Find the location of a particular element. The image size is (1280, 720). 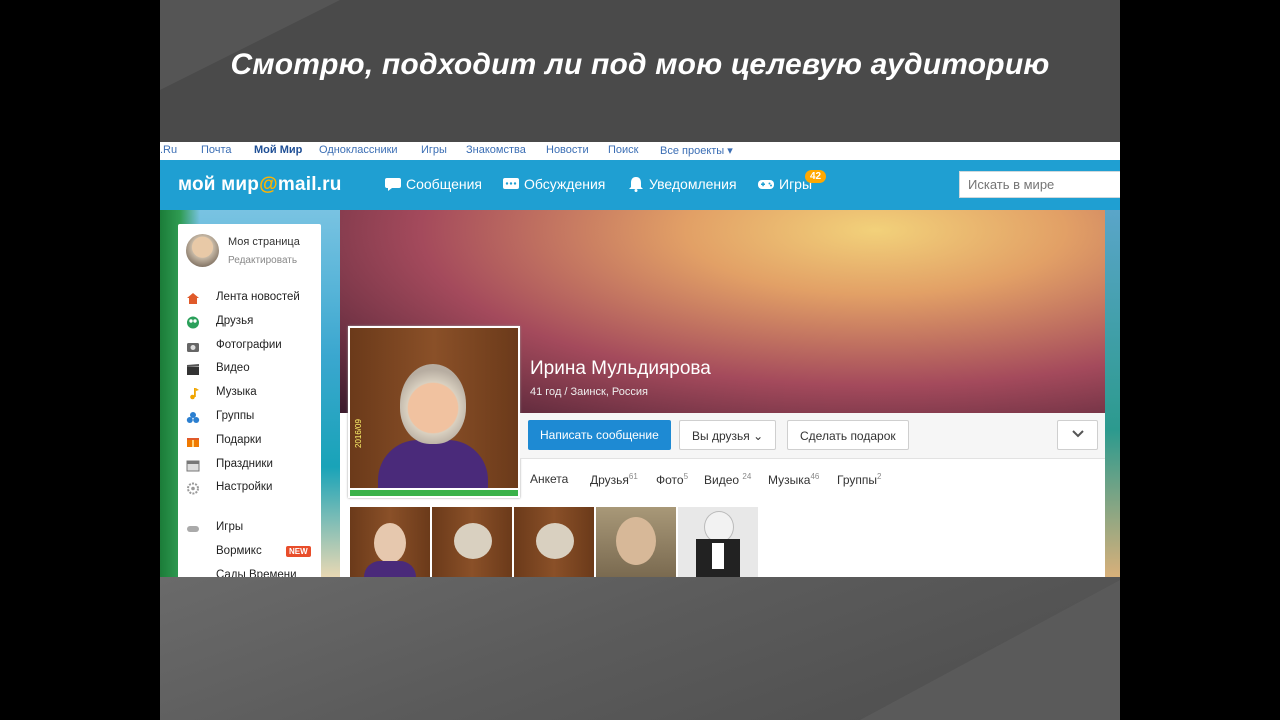

profile-photo-body is located at coordinates (433, 464).